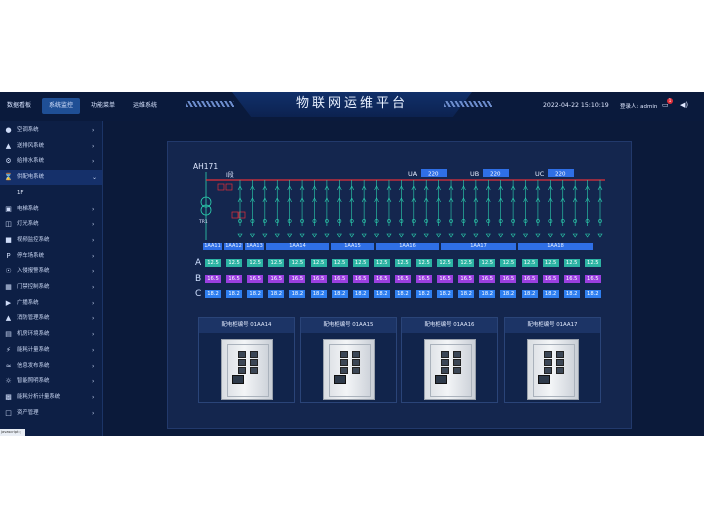 The width and height of the screenshot is (704, 528). I want to click on sidebar-item-7: ■ 视频监控系统 ›, so click(51, 240).